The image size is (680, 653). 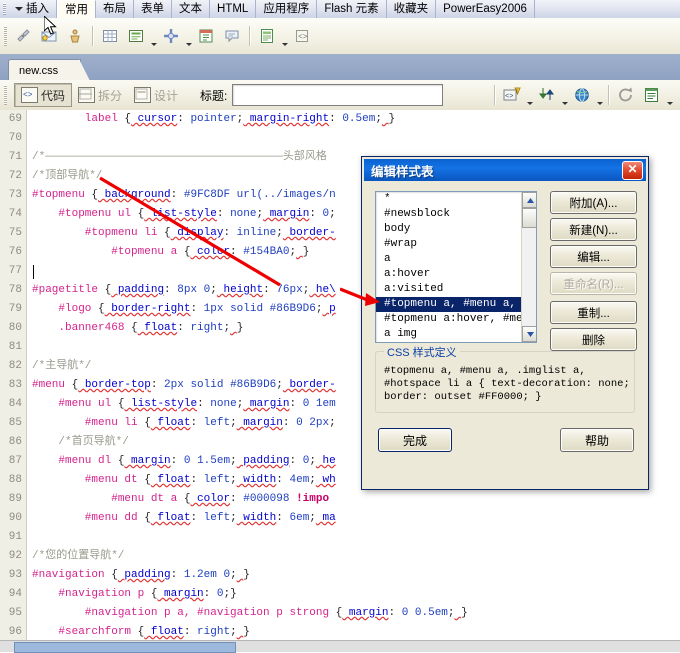 What do you see at coordinates (5, 36) in the screenshot?
I see `object-toolbar-grip` at bounding box center [5, 36].